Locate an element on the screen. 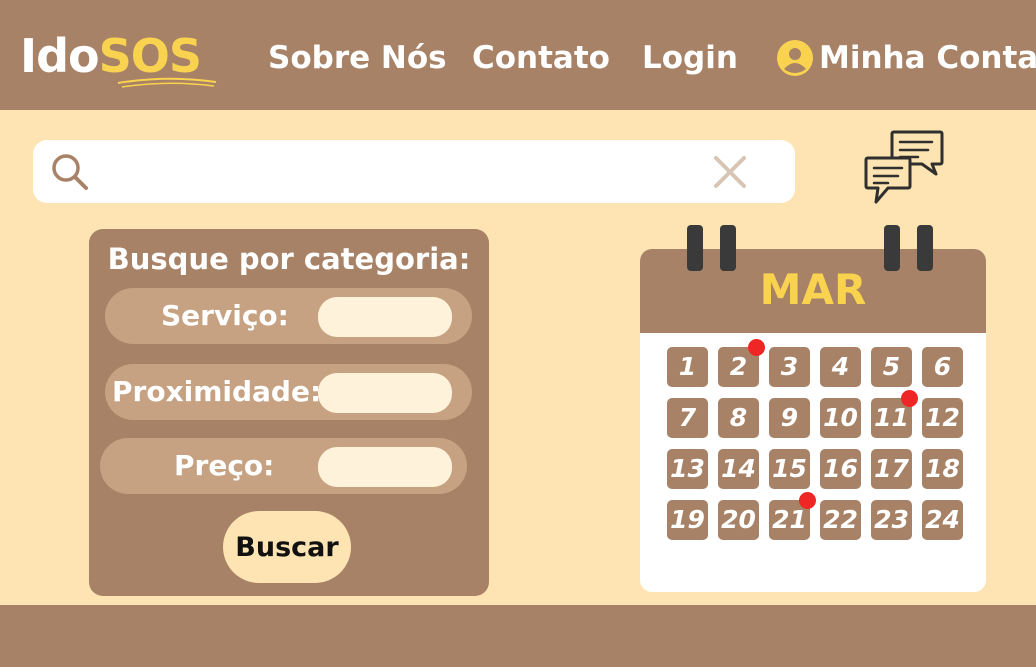  calendar-day: 24 is located at coordinates (942, 520).